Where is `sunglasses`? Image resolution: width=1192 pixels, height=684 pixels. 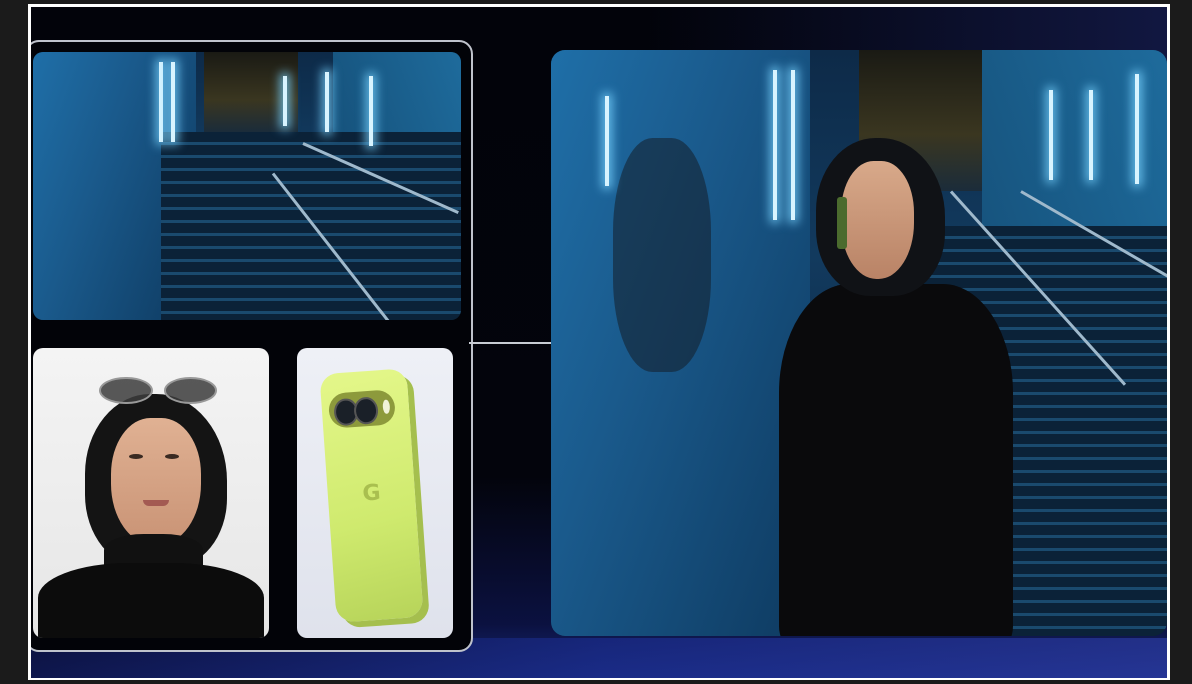 sunglasses is located at coordinates (158, 391).